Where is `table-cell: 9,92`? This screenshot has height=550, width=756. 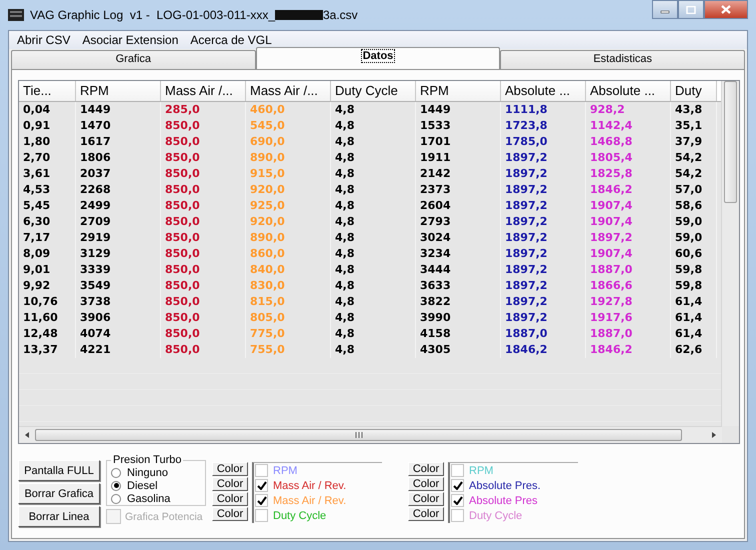 table-cell: 9,92 is located at coordinates (47, 286).